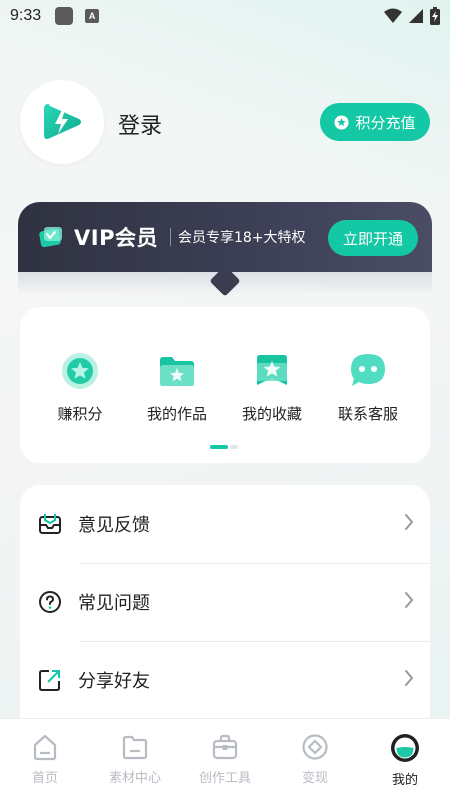 The image size is (450, 800). I want to click on nav-tab-home: 首页, so click(45, 759).